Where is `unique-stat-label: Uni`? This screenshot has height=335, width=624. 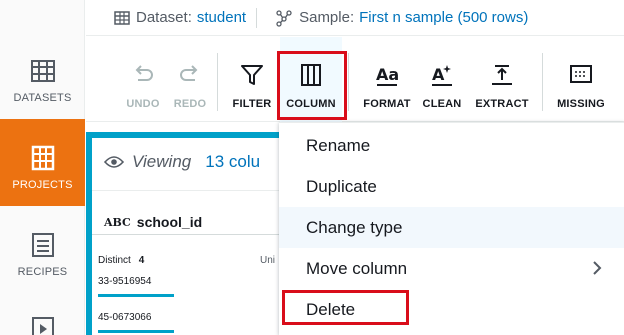 unique-stat-label: Uni is located at coordinates (268, 260).